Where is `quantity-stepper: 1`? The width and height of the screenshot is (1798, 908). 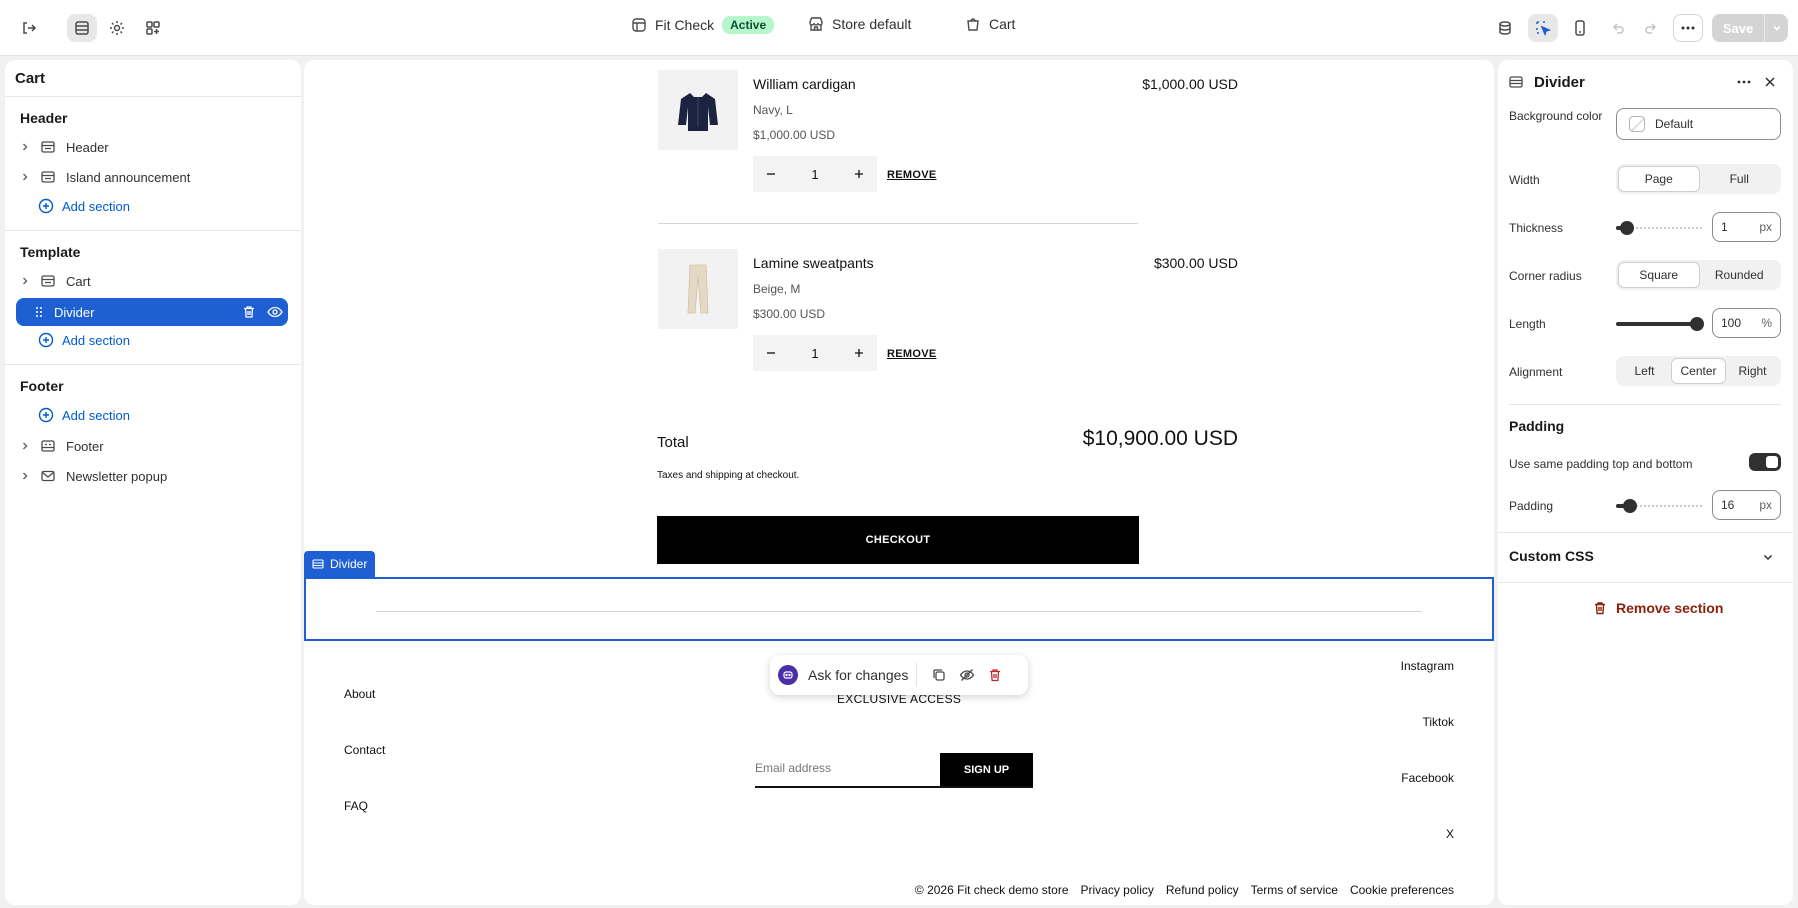
quantity-stepper: 1 is located at coordinates (815, 174).